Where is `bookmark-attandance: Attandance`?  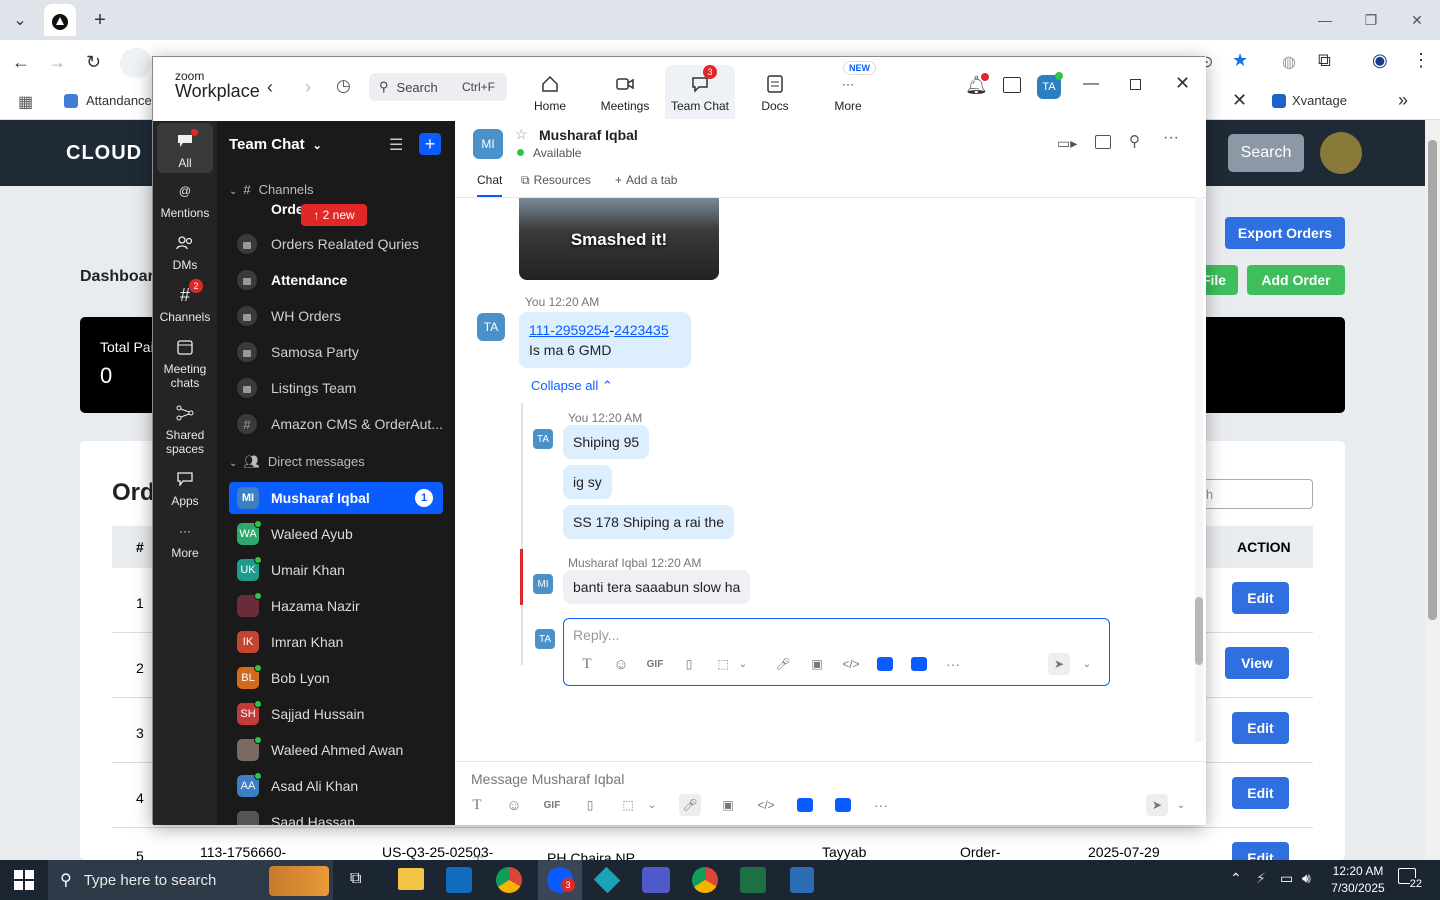 bookmark-attandance: Attandance is located at coordinates (119, 100).